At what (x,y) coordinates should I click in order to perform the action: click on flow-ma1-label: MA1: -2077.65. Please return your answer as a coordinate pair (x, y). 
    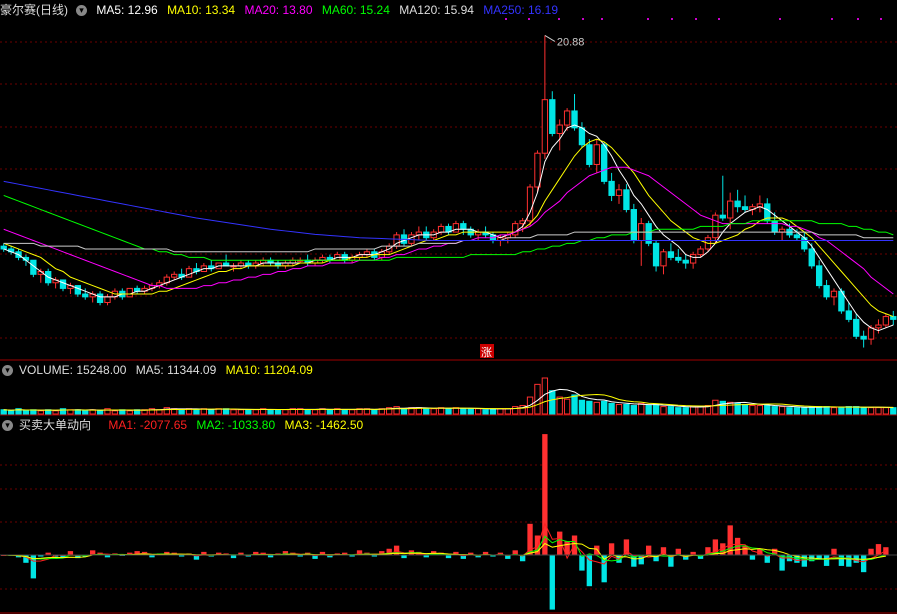
    Looking at the image, I should click on (148, 425).